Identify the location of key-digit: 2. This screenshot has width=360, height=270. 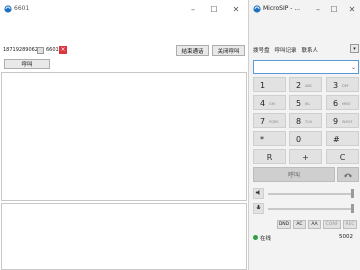
(299, 85).